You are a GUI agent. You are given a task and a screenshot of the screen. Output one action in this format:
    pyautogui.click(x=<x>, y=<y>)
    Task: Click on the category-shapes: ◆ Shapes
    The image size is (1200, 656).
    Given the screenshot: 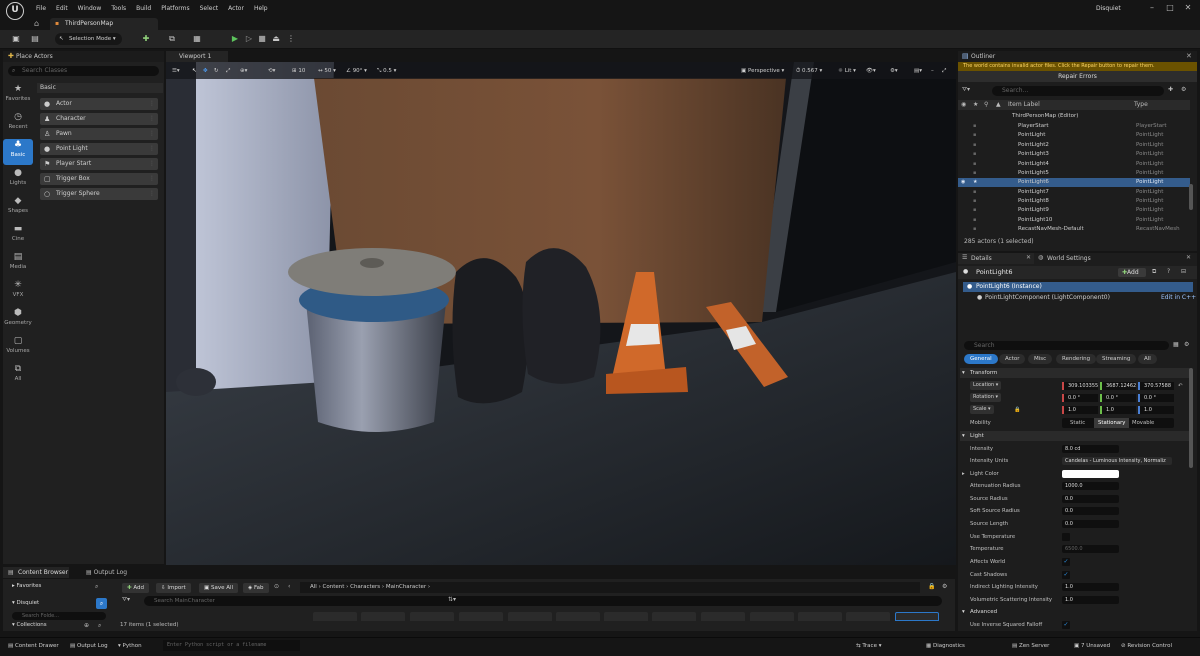 What is the action you would take?
    pyautogui.click(x=18, y=208)
    